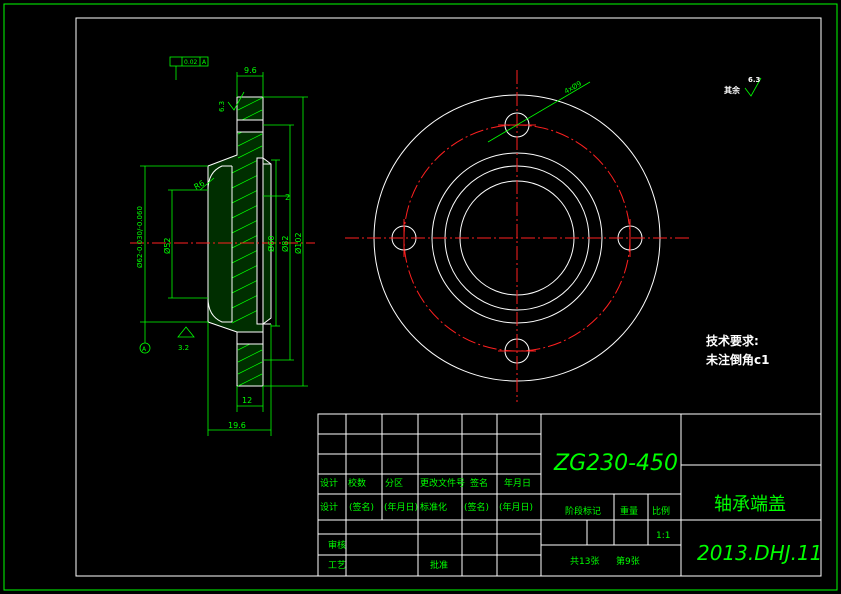  I want to click on tb-r2-c6: (年月日), so click(516, 507).